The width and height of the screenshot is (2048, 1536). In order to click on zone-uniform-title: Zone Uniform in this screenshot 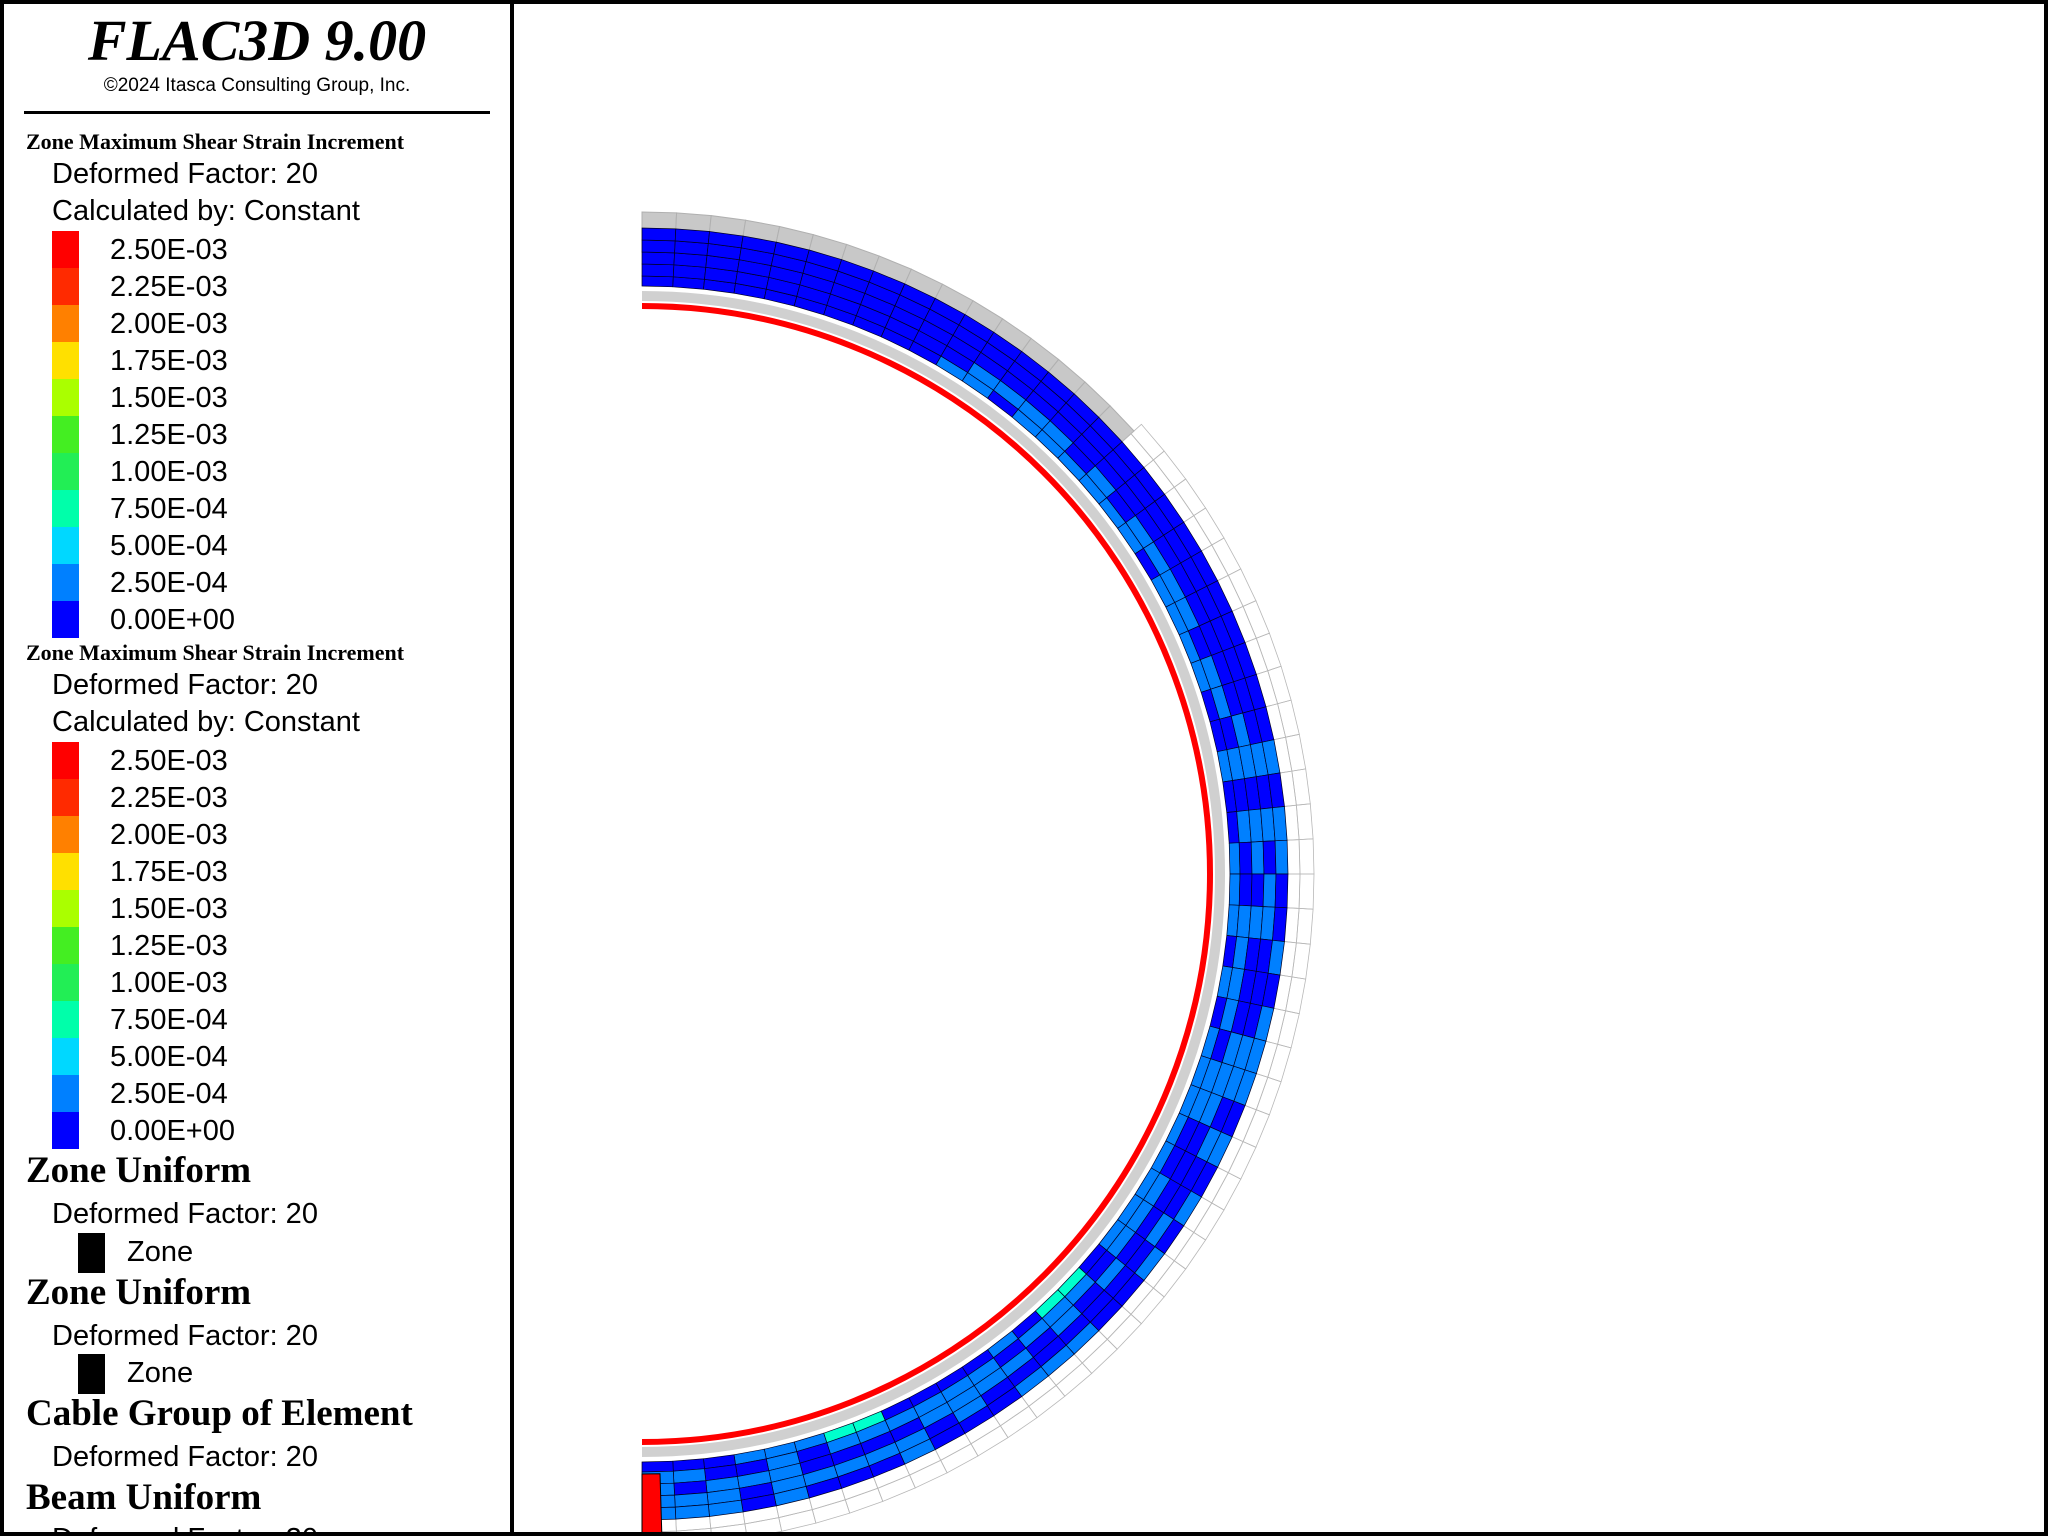, I will do `click(139, 1292)`.